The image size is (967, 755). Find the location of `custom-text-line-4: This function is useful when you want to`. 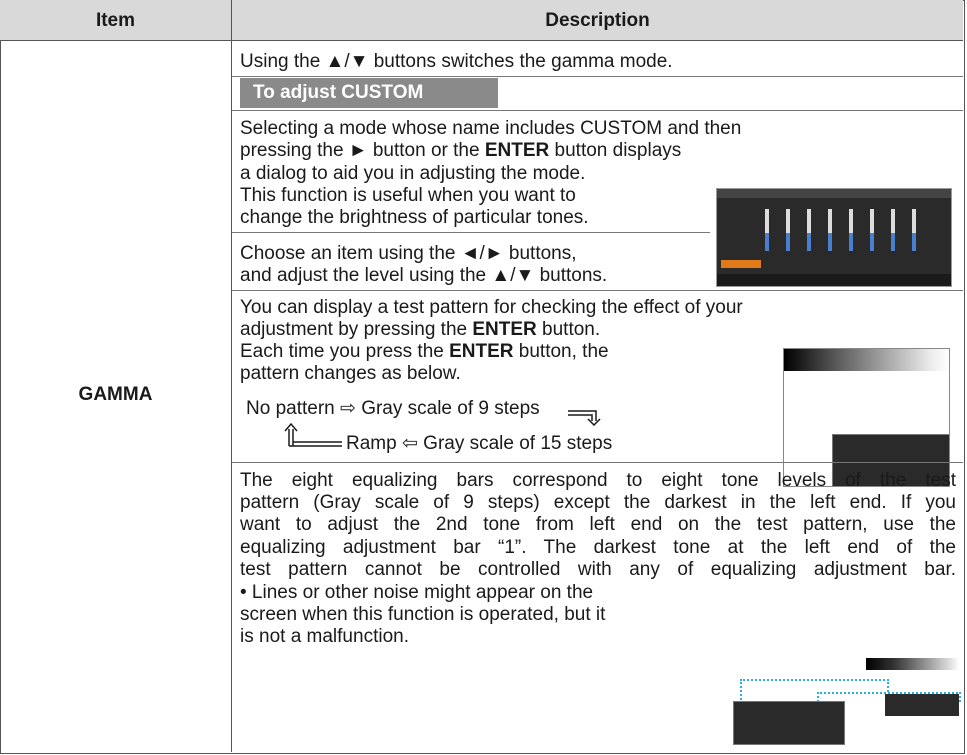

custom-text-line-4: This function is useful when you want to is located at coordinates (408, 195).